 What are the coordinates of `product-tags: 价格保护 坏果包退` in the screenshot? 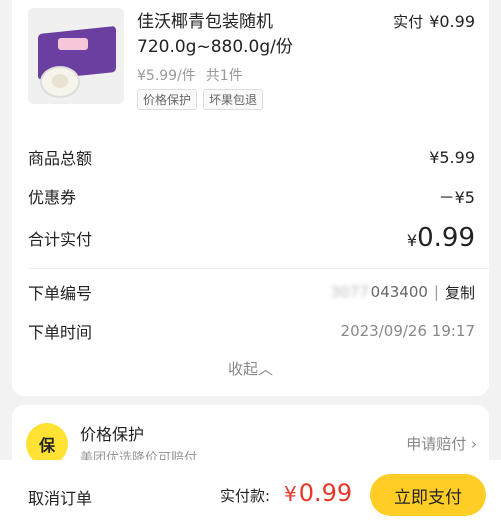 It's located at (200, 99).